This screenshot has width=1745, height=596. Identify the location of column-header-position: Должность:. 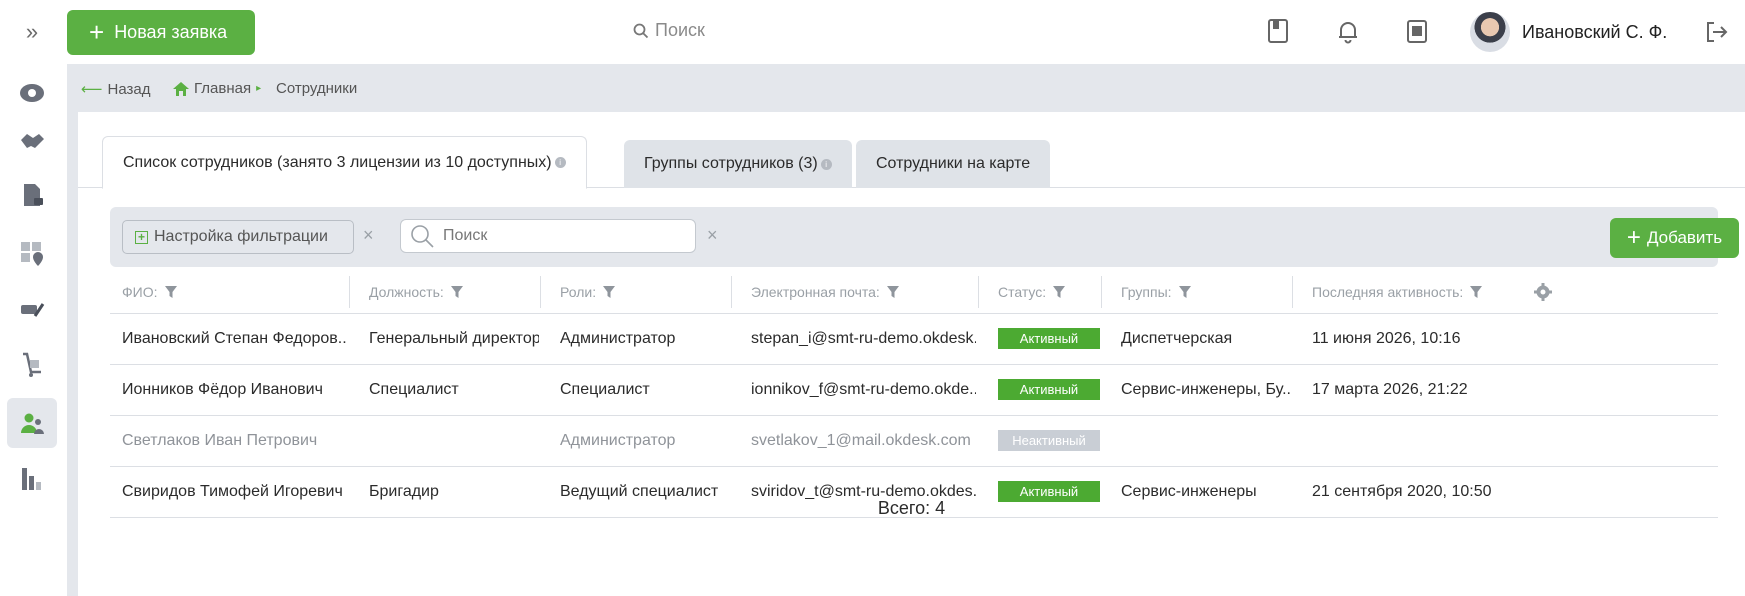
(416, 292).